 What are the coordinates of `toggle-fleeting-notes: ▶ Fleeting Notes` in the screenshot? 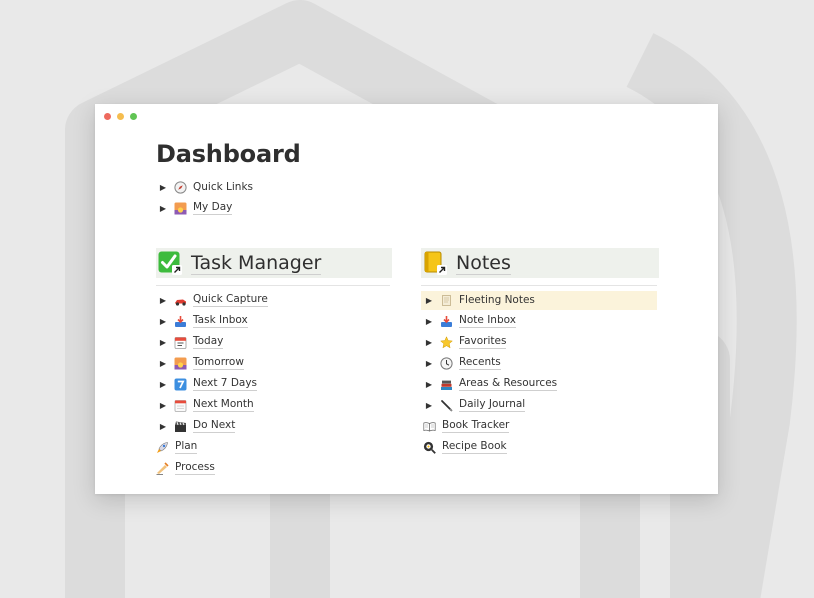 It's located at (479, 300).